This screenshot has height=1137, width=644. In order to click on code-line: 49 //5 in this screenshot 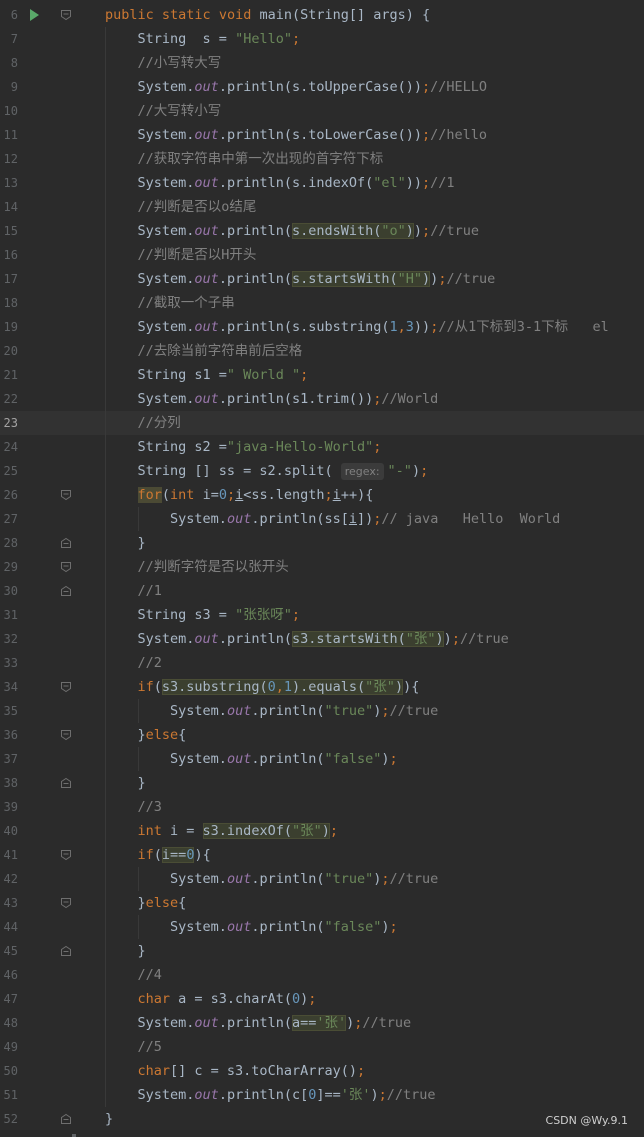, I will do `click(322, 1047)`.